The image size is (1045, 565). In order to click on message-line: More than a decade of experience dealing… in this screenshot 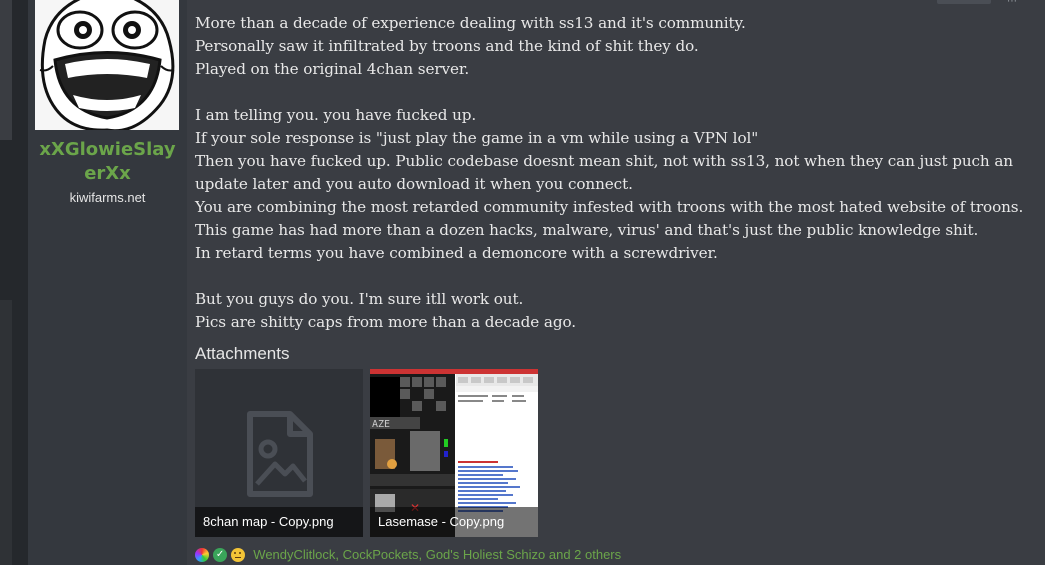, I will do `click(470, 23)`.